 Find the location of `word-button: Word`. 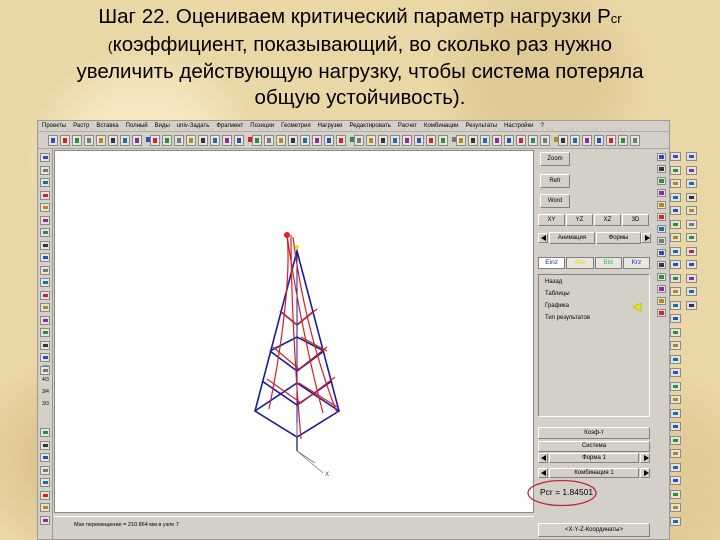

word-button: Word is located at coordinates (555, 201).